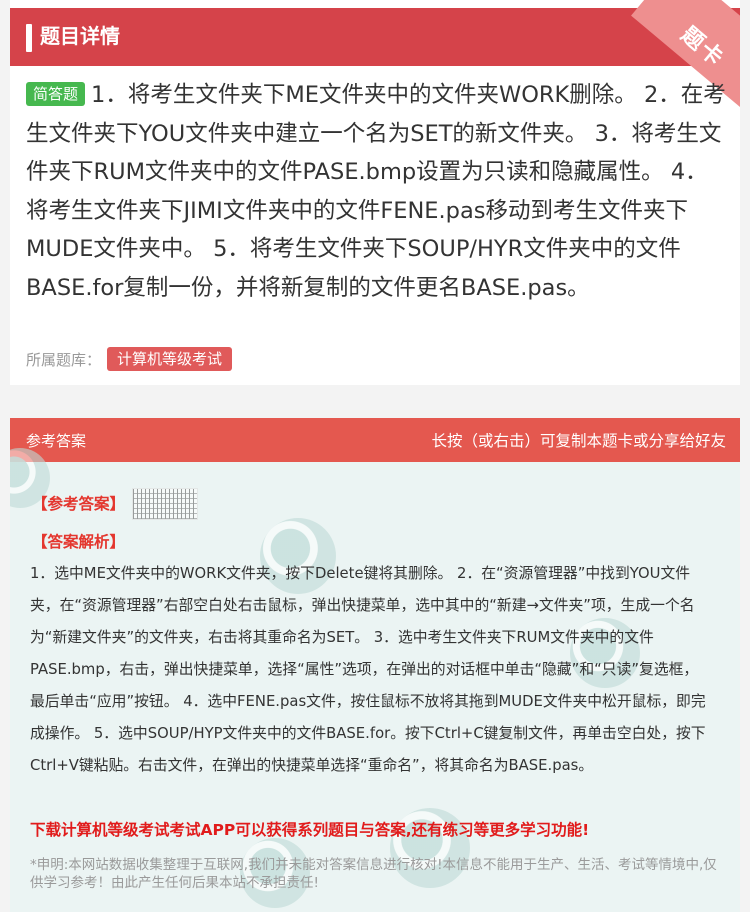  What do you see at coordinates (64, 359) in the screenshot?
I see `bank-label: 所属题库：` at bounding box center [64, 359].